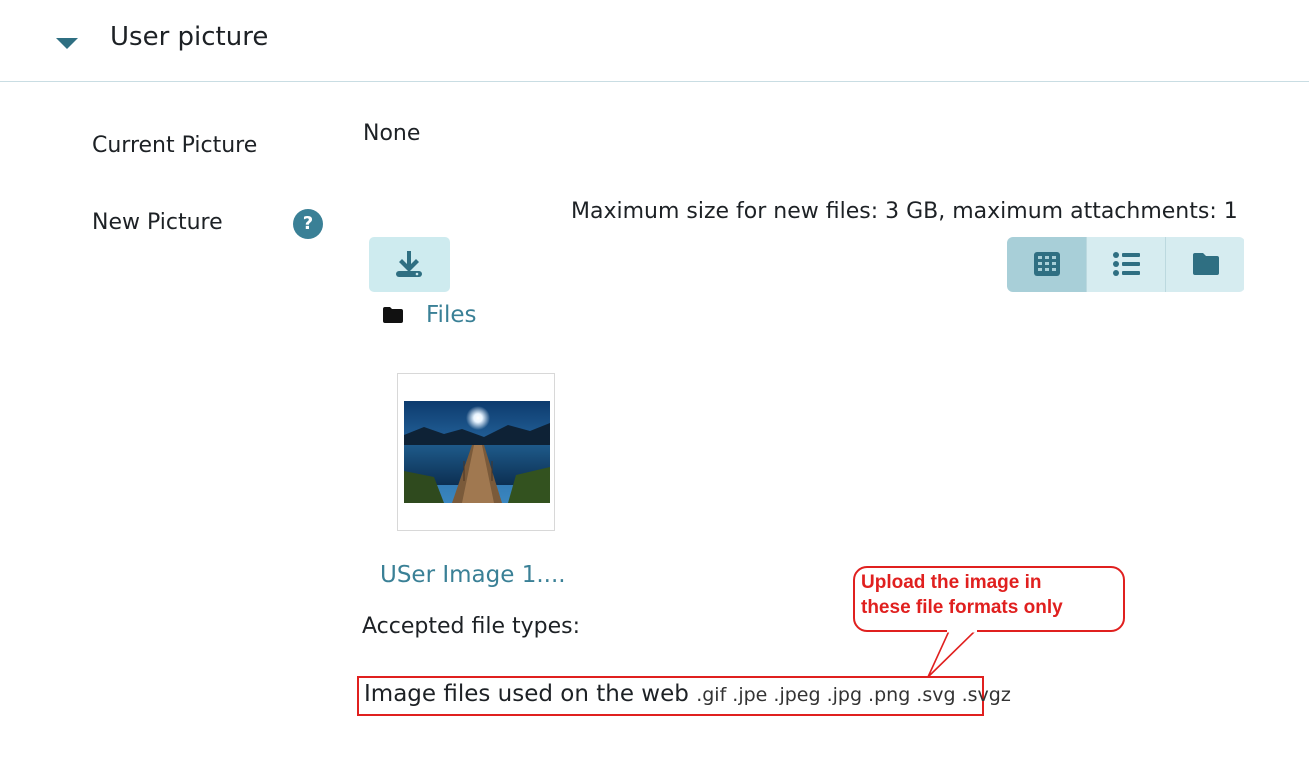 The height and width of the screenshot is (764, 1309). I want to click on new-picture-label: New Picture, so click(157, 222).